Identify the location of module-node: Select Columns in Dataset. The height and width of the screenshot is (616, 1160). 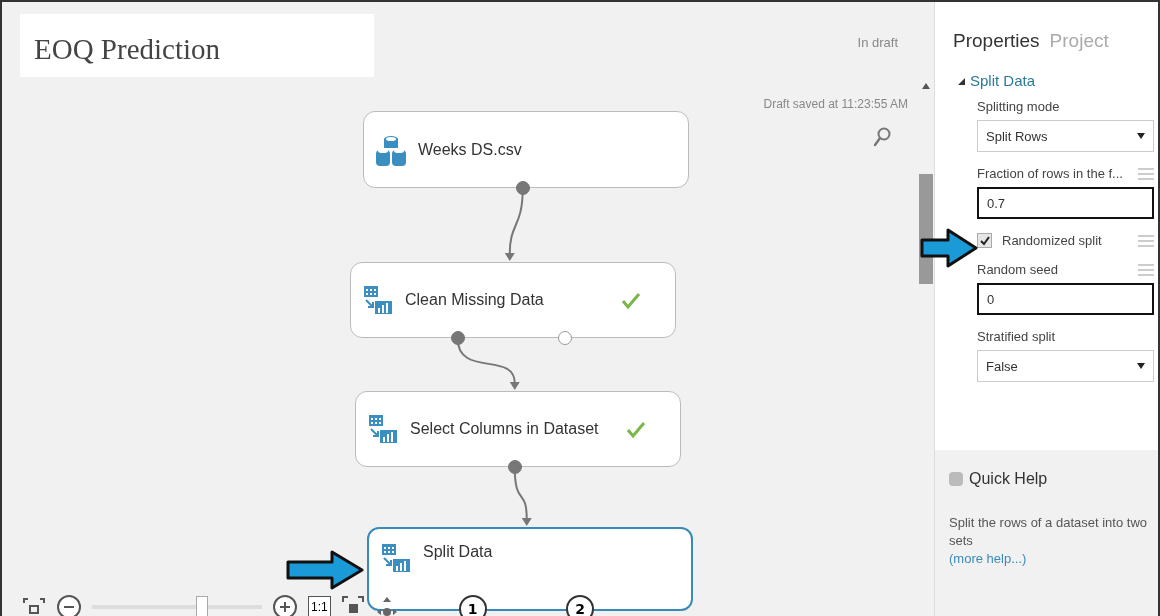
(518, 429).